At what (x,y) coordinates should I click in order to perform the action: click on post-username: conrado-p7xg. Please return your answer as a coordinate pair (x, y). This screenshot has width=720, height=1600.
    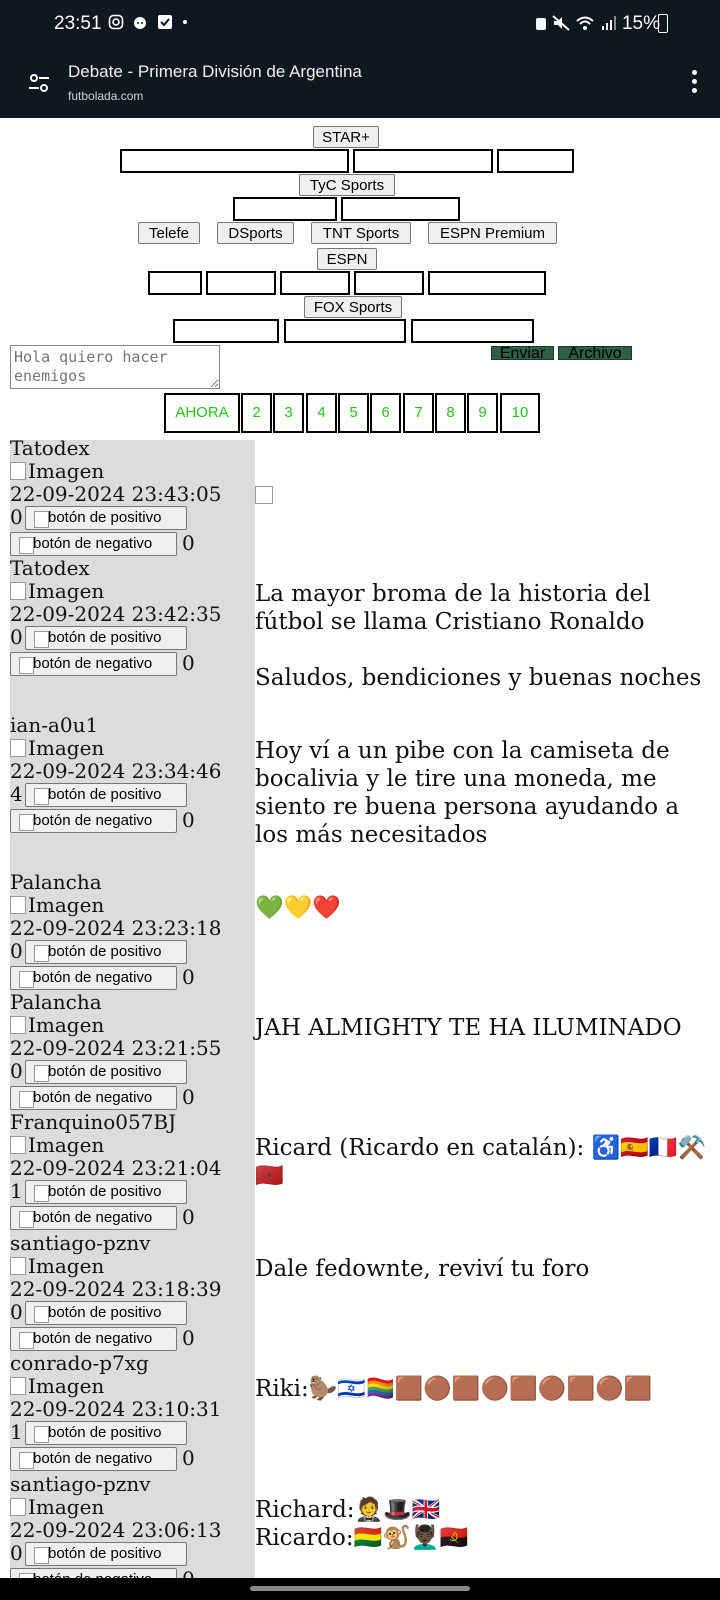
    Looking at the image, I should click on (79, 1363).